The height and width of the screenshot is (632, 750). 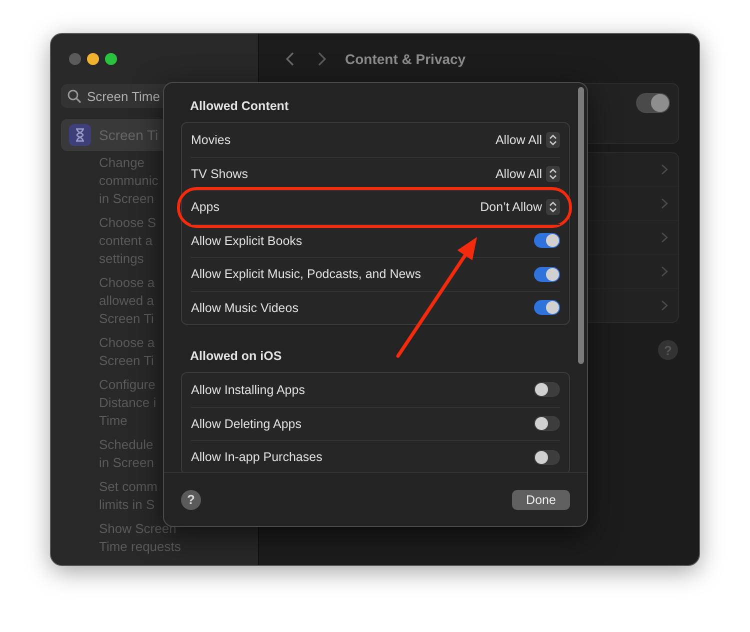 I want to click on scrollbar, so click(x=581, y=225).